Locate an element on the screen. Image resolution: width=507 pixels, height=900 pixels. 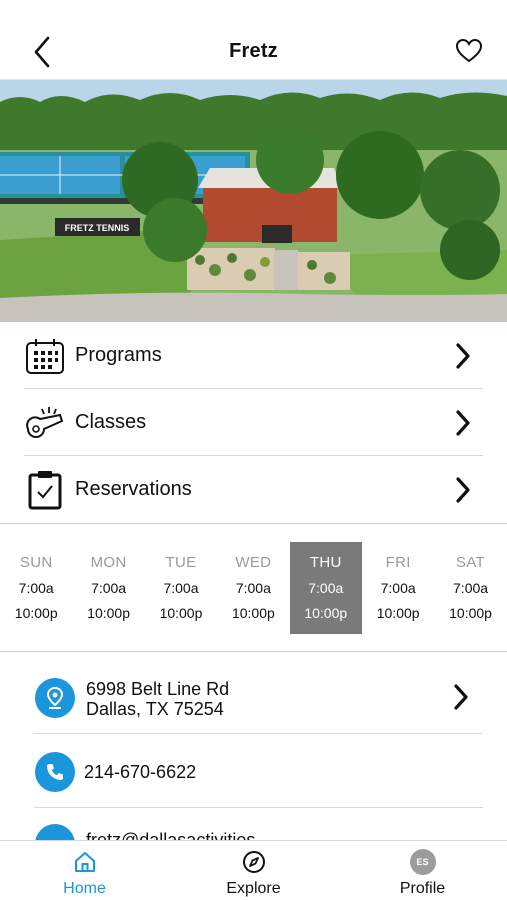
whistle-icon is located at coordinates (45, 423).